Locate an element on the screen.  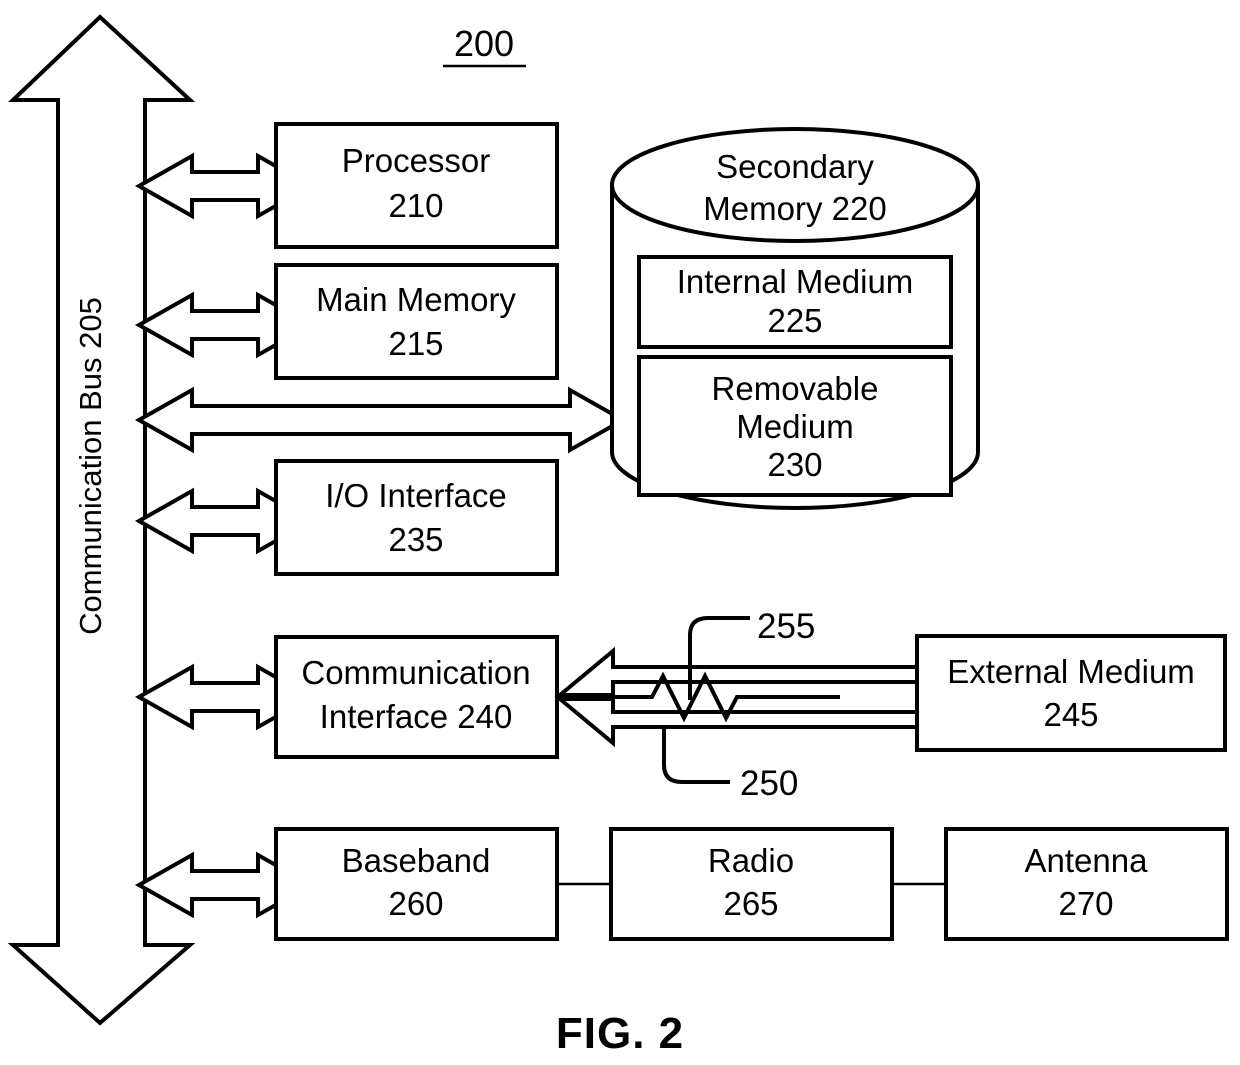
block-secondary-memory-title: Secondary is located at coordinates (795, 166).